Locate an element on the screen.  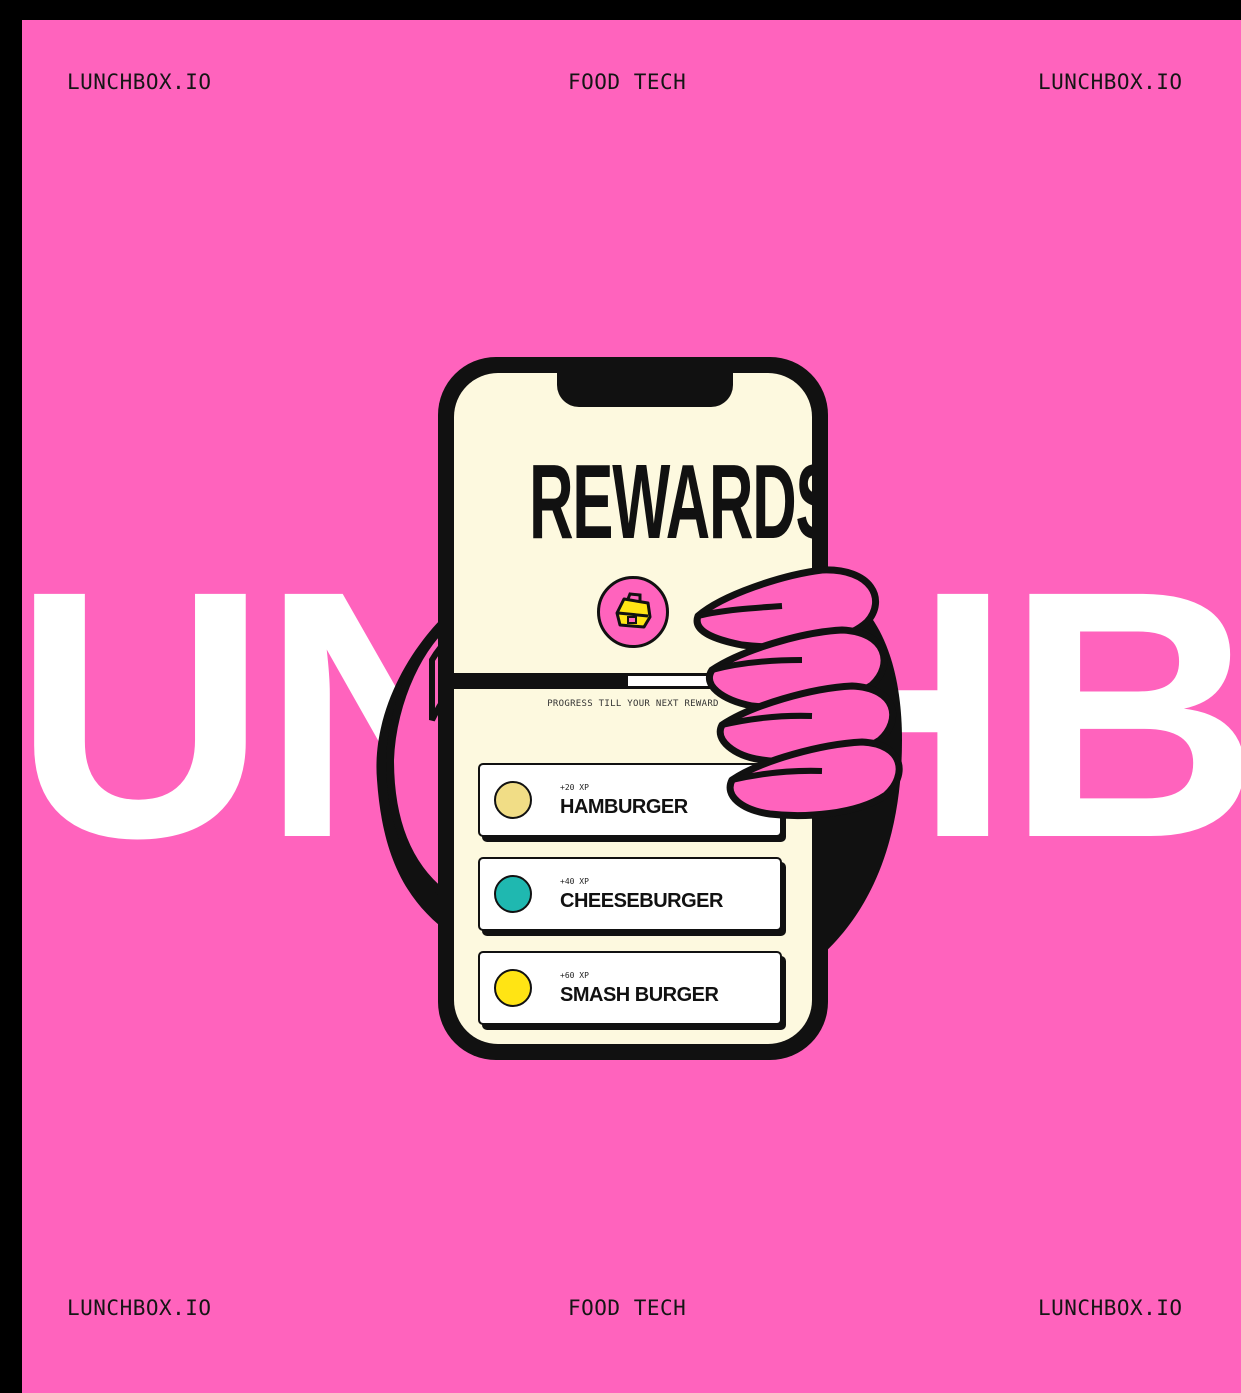
reward-name: HAMBURGER is located at coordinates (624, 807).